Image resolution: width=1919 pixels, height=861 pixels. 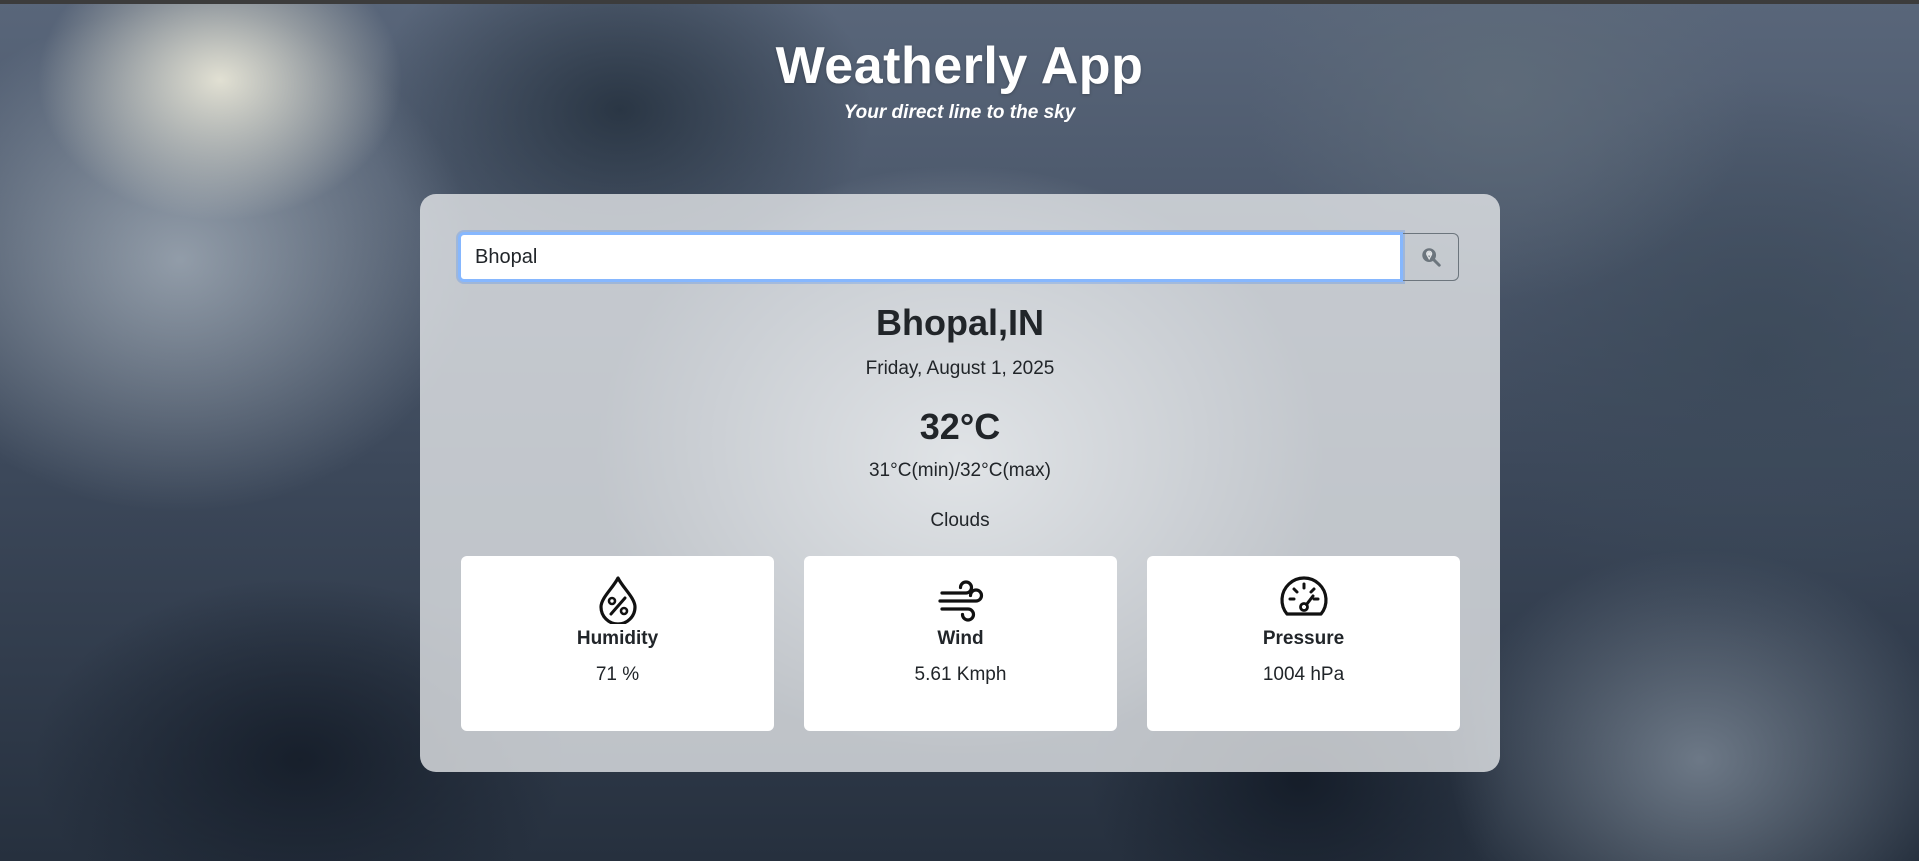 I want to click on search-bar, so click(x=959, y=257).